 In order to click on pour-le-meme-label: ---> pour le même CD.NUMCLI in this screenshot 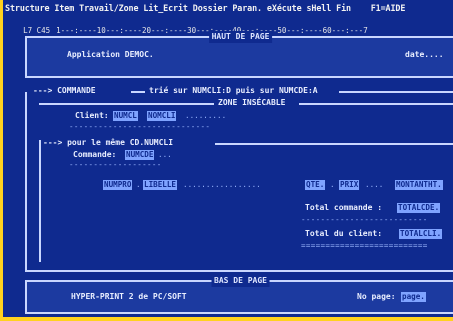, I will do `click(108, 142)`.